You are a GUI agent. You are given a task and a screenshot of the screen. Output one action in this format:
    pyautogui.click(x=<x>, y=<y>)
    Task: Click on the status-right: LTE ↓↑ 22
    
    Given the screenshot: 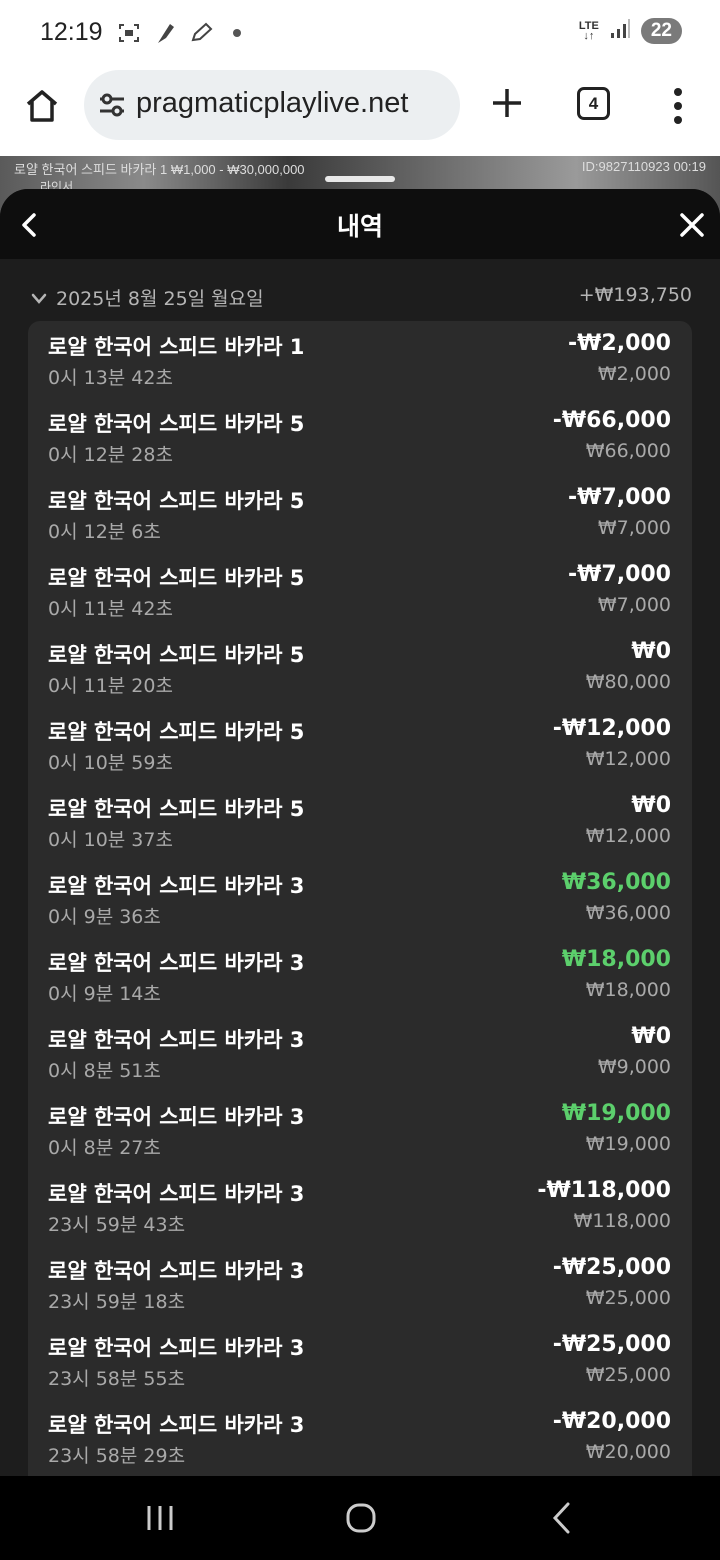 What is the action you would take?
    pyautogui.click(x=630, y=31)
    